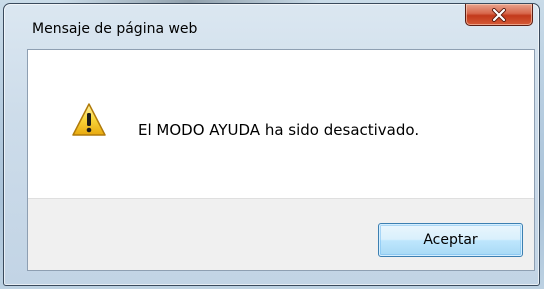 Image resolution: width=544 pixels, height=289 pixels. I want to click on close-button, so click(499, 15).